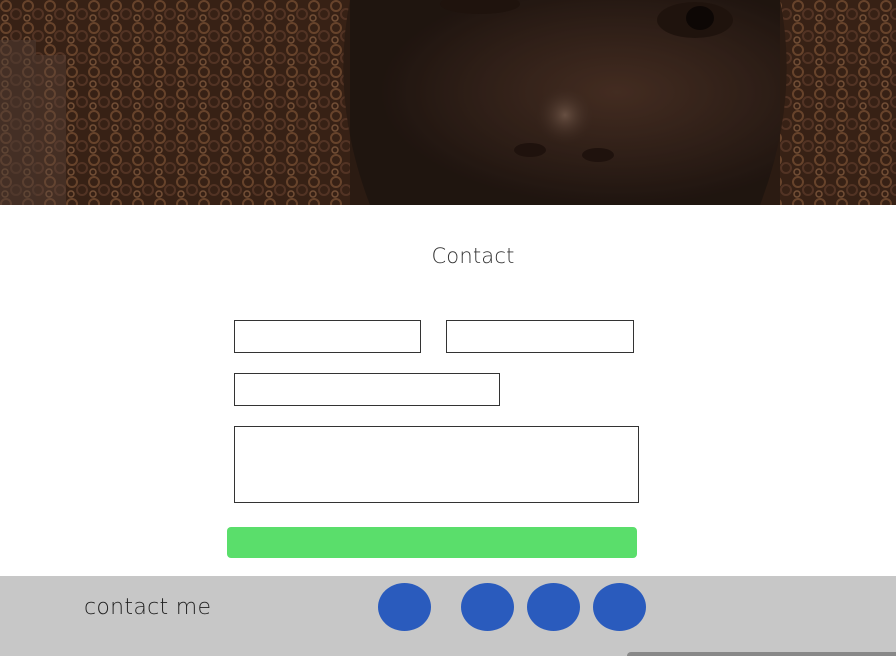 This screenshot has height=656, width=896. What do you see at coordinates (327, 336) in the screenshot?
I see `first-name-field` at bounding box center [327, 336].